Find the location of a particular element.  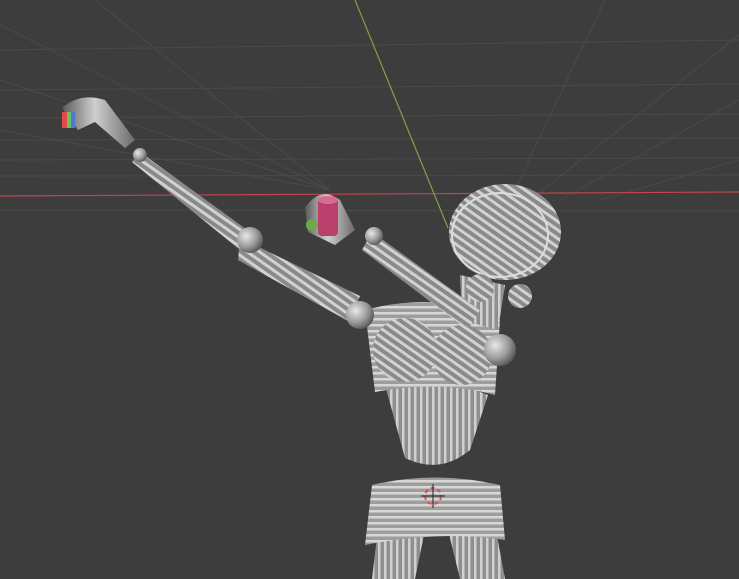

wrist-joint is located at coordinates (140, 155).